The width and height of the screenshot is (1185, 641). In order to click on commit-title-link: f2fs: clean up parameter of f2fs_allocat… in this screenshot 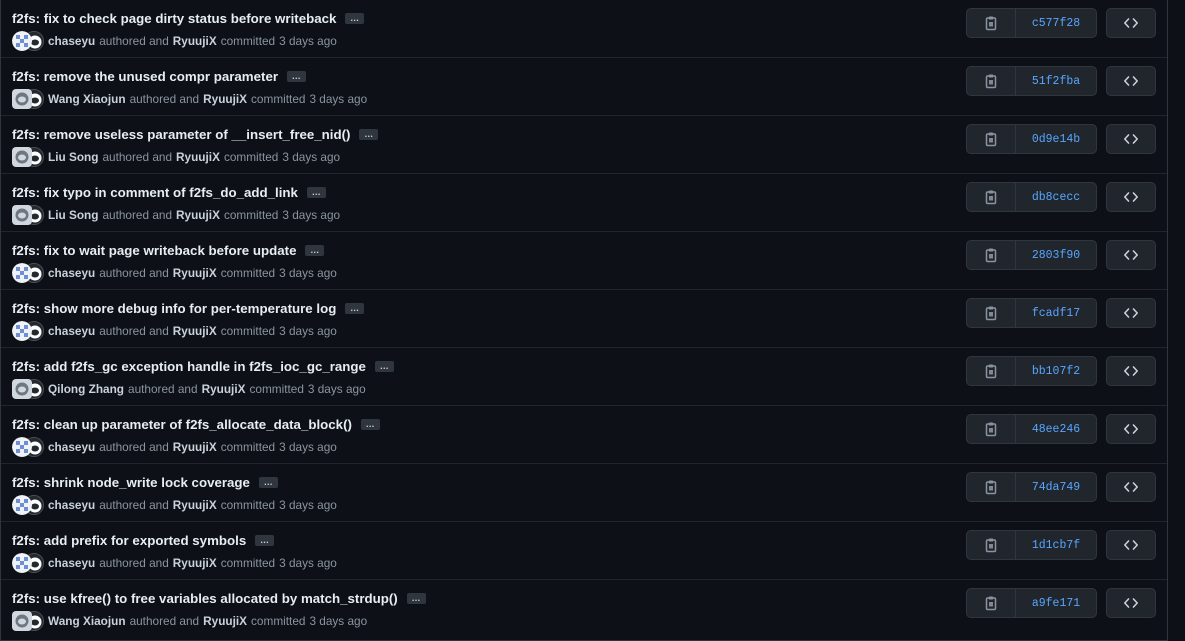, I will do `click(182, 424)`.